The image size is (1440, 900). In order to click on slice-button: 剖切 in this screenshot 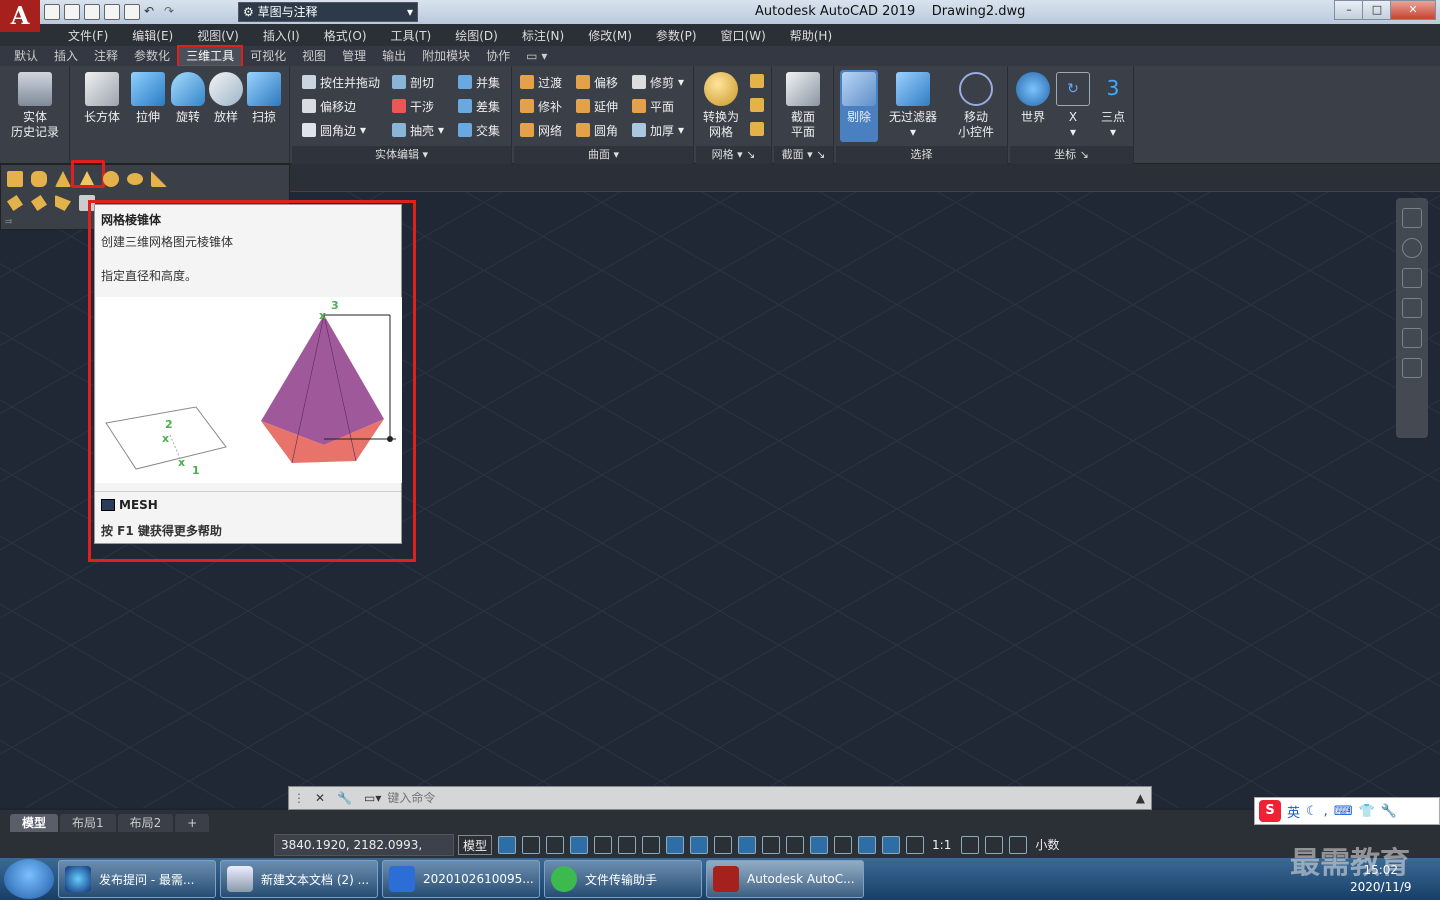, I will do `click(413, 82)`.